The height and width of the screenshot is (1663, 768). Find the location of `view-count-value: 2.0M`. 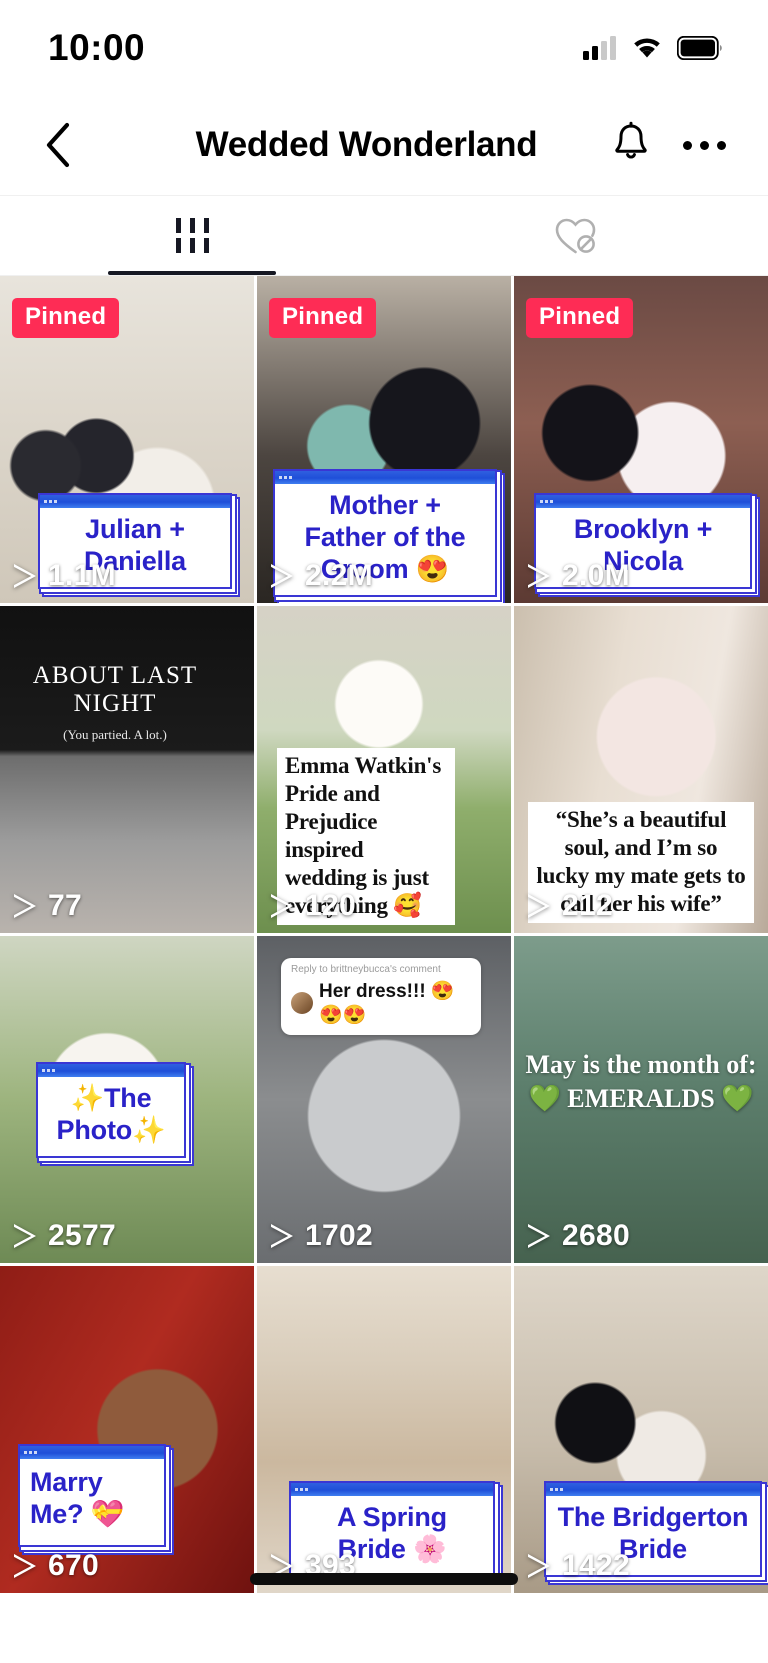

view-count-value: 2.0M is located at coordinates (596, 575).